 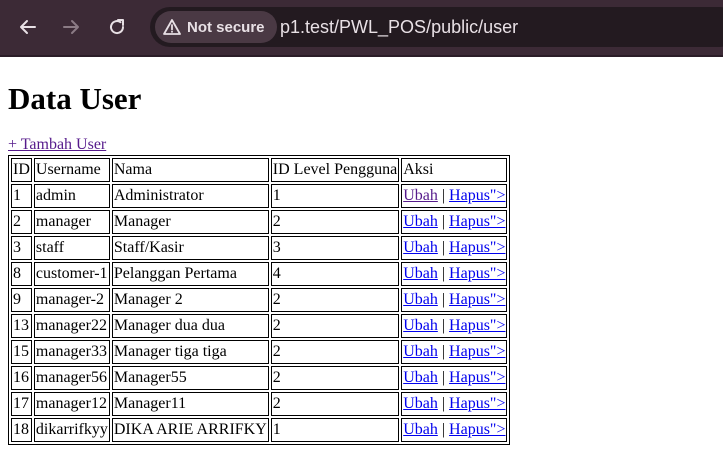 What do you see at coordinates (190, 196) in the screenshot?
I see `cell-nama: Administrator` at bounding box center [190, 196].